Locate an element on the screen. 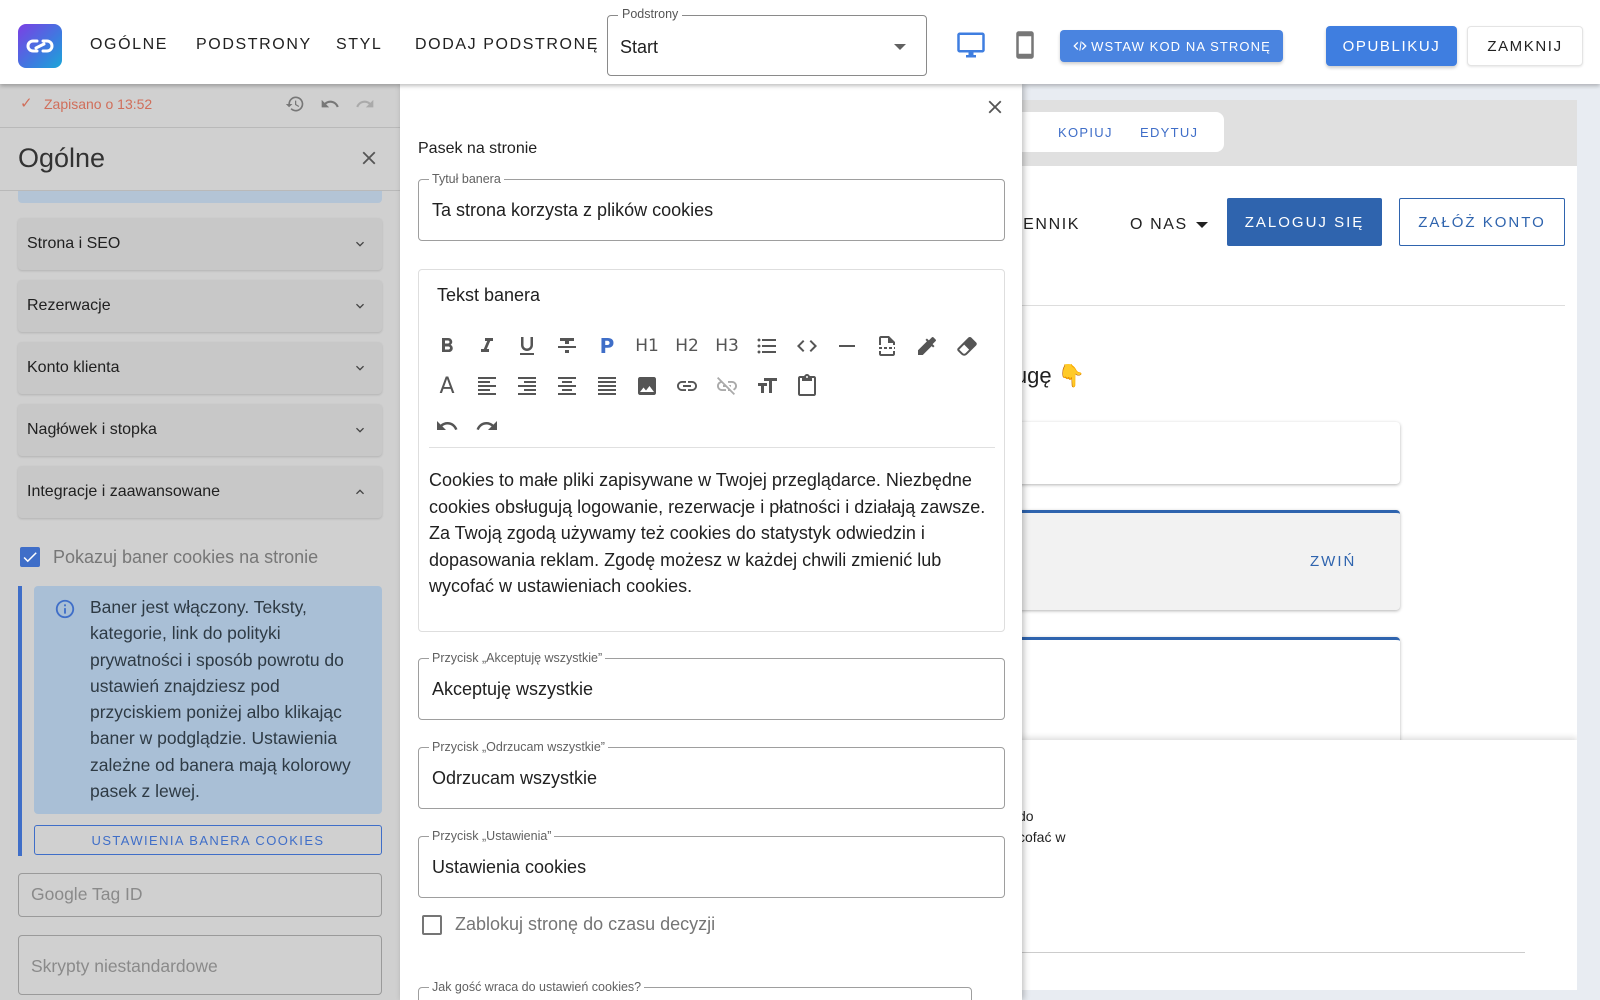 Image resolution: width=1600 pixels, height=1000 pixels. paste-icon is located at coordinates (807, 386).